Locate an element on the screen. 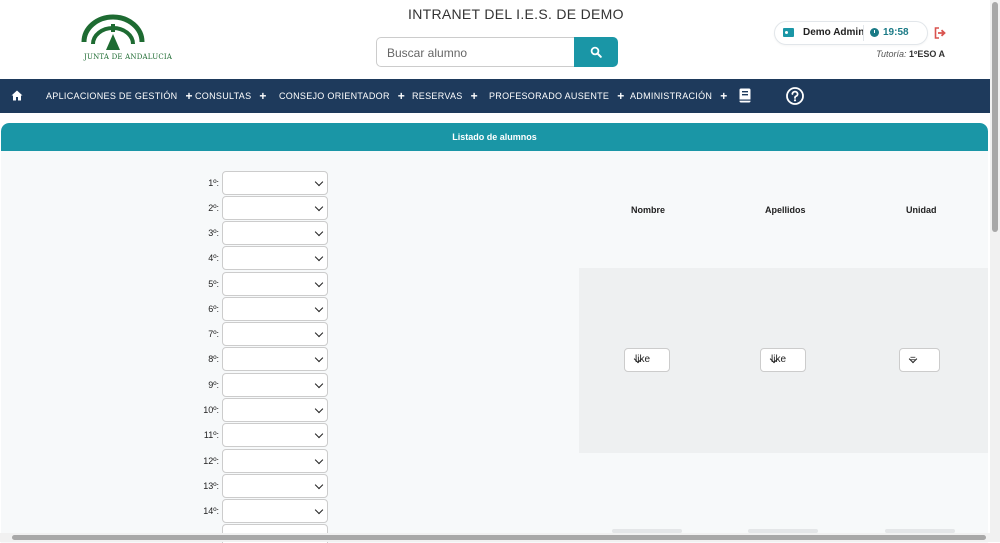 The image size is (1000, 543). divider is located at coordinates (863, 33).